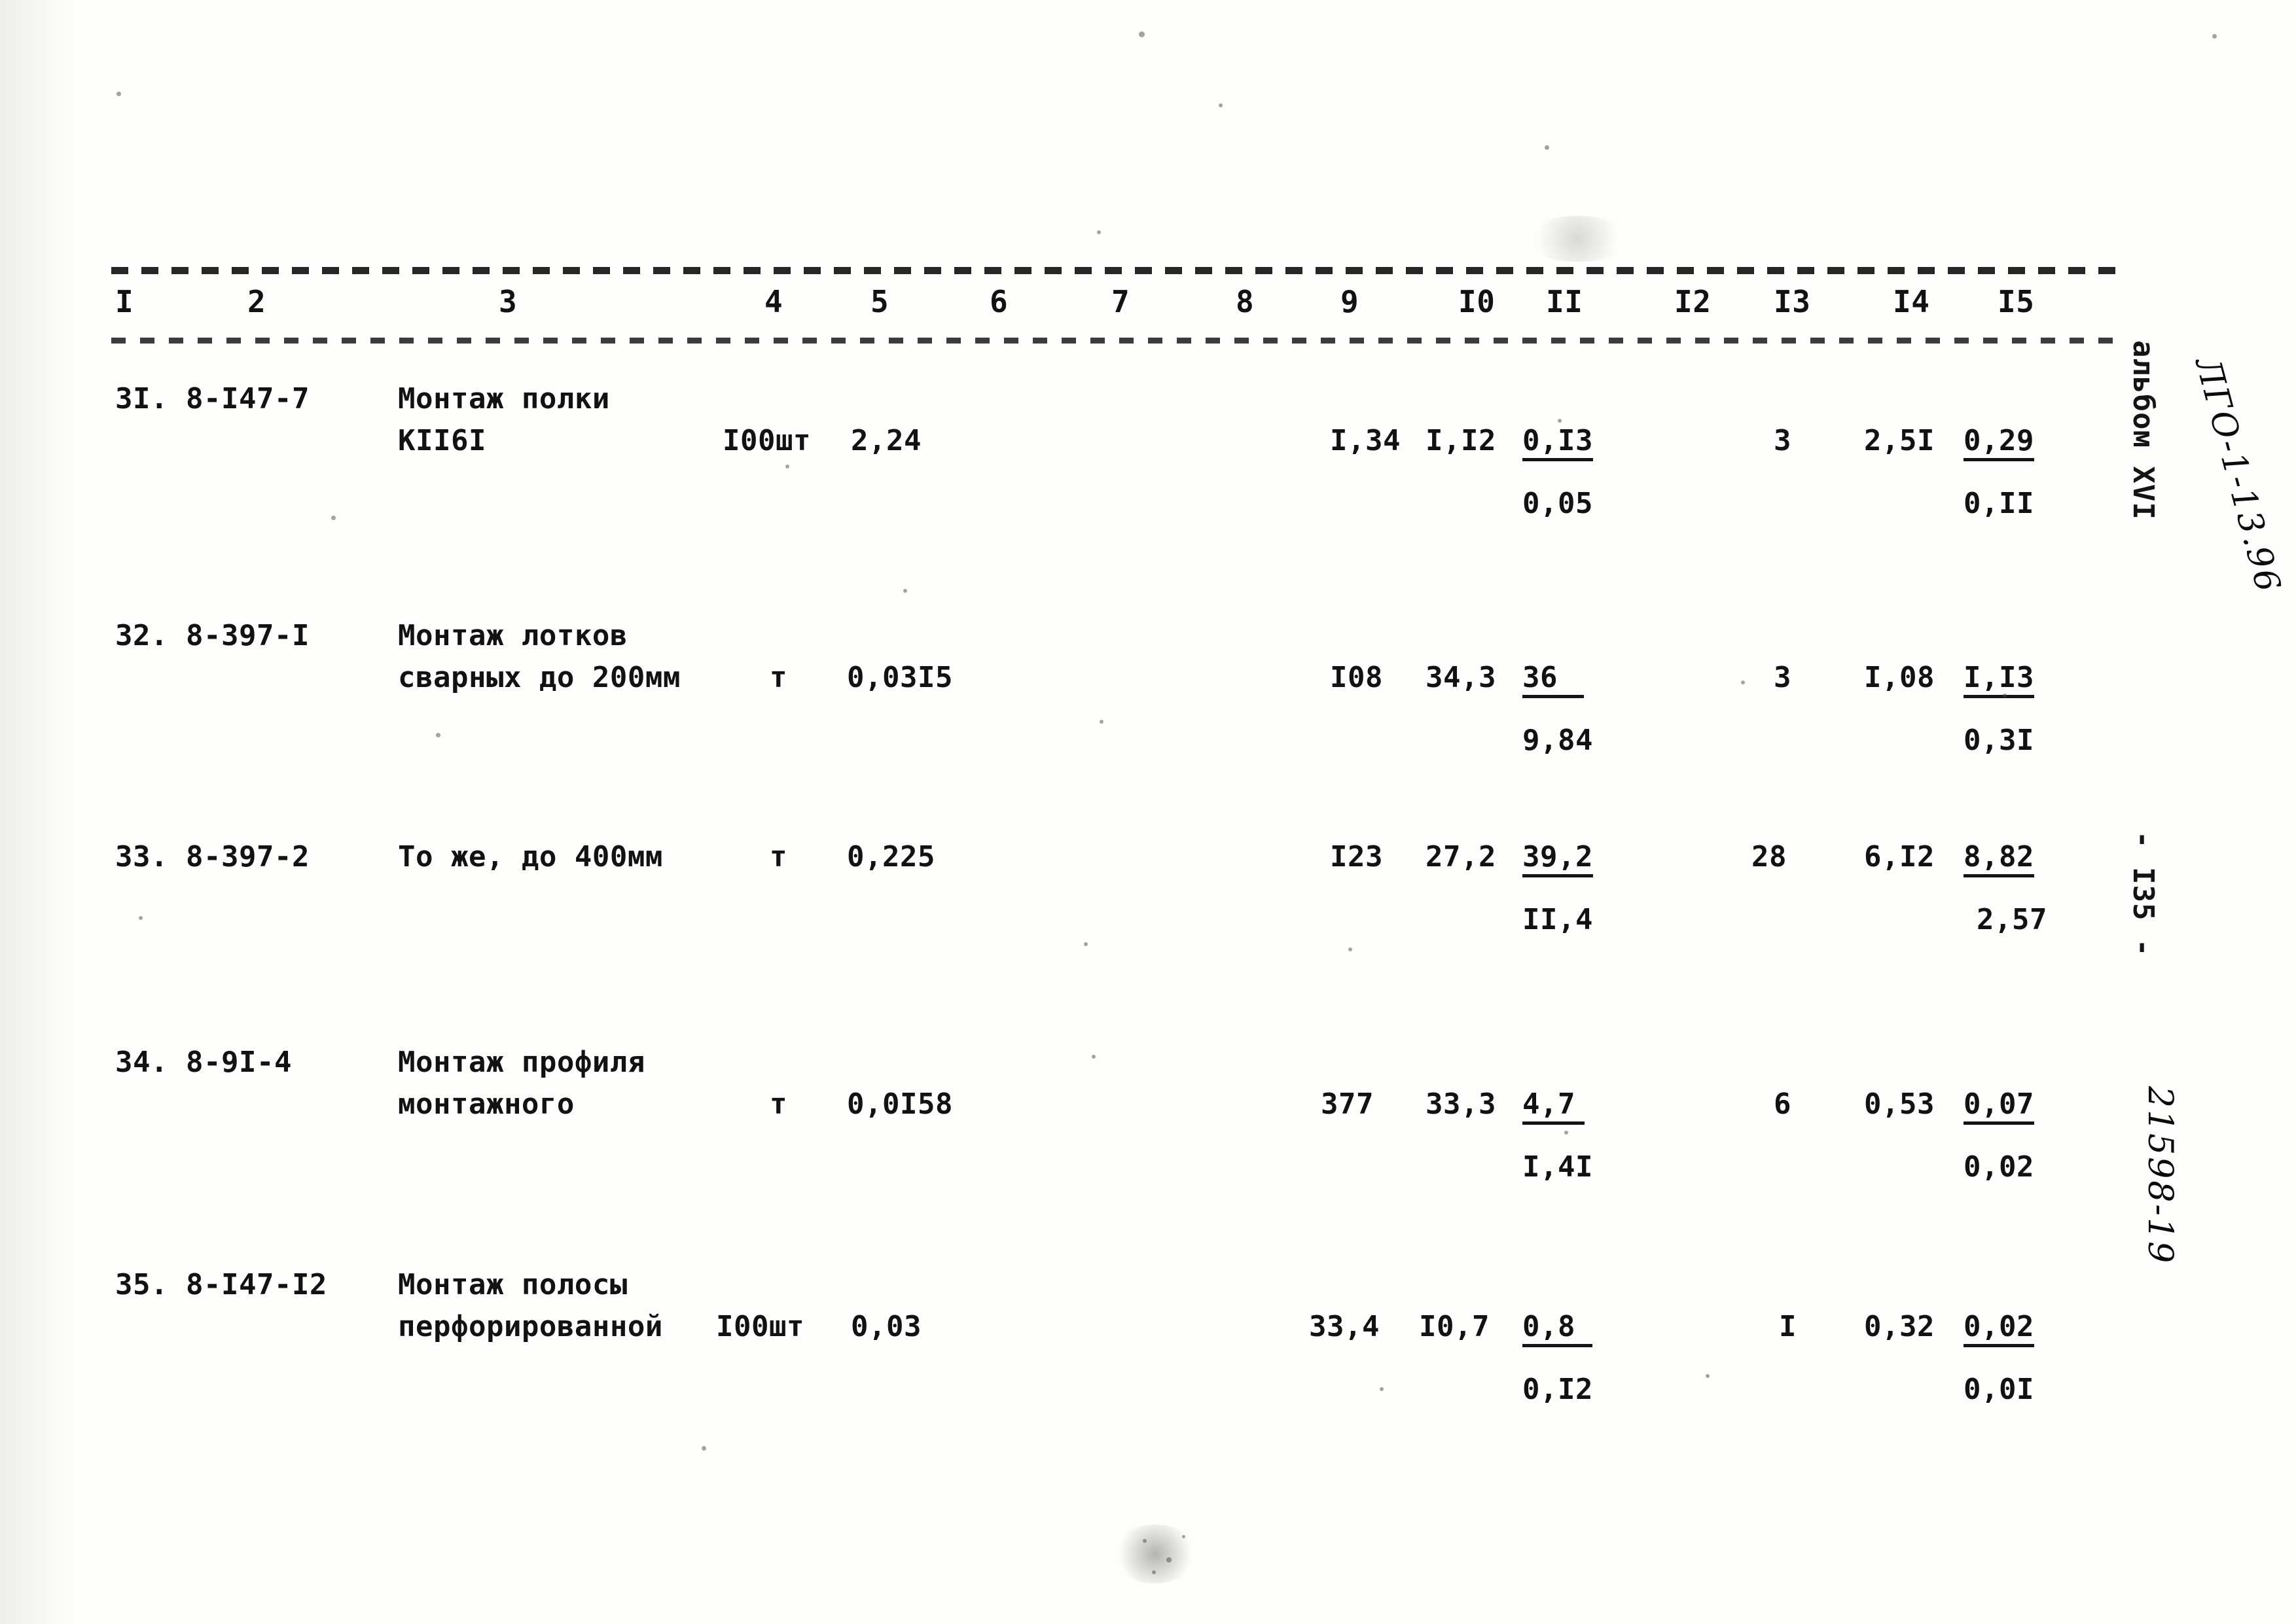  What do you see at coordinates (886, 1326) in the screenshot?
I see `row-quantity: 0,03` at bounding box center [886, 1326].